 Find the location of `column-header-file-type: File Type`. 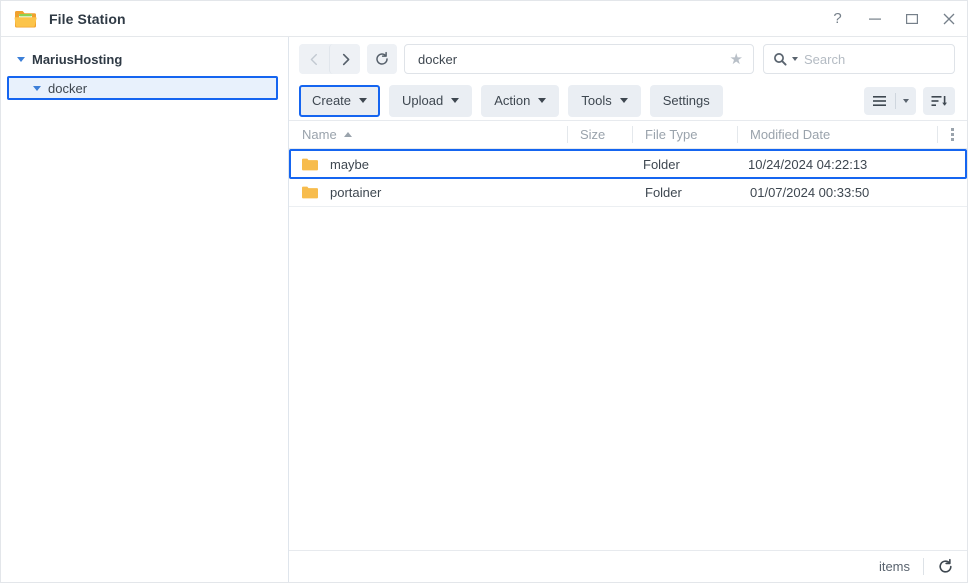

column-header-file-type: File Type is located at coordinates (684, 134).